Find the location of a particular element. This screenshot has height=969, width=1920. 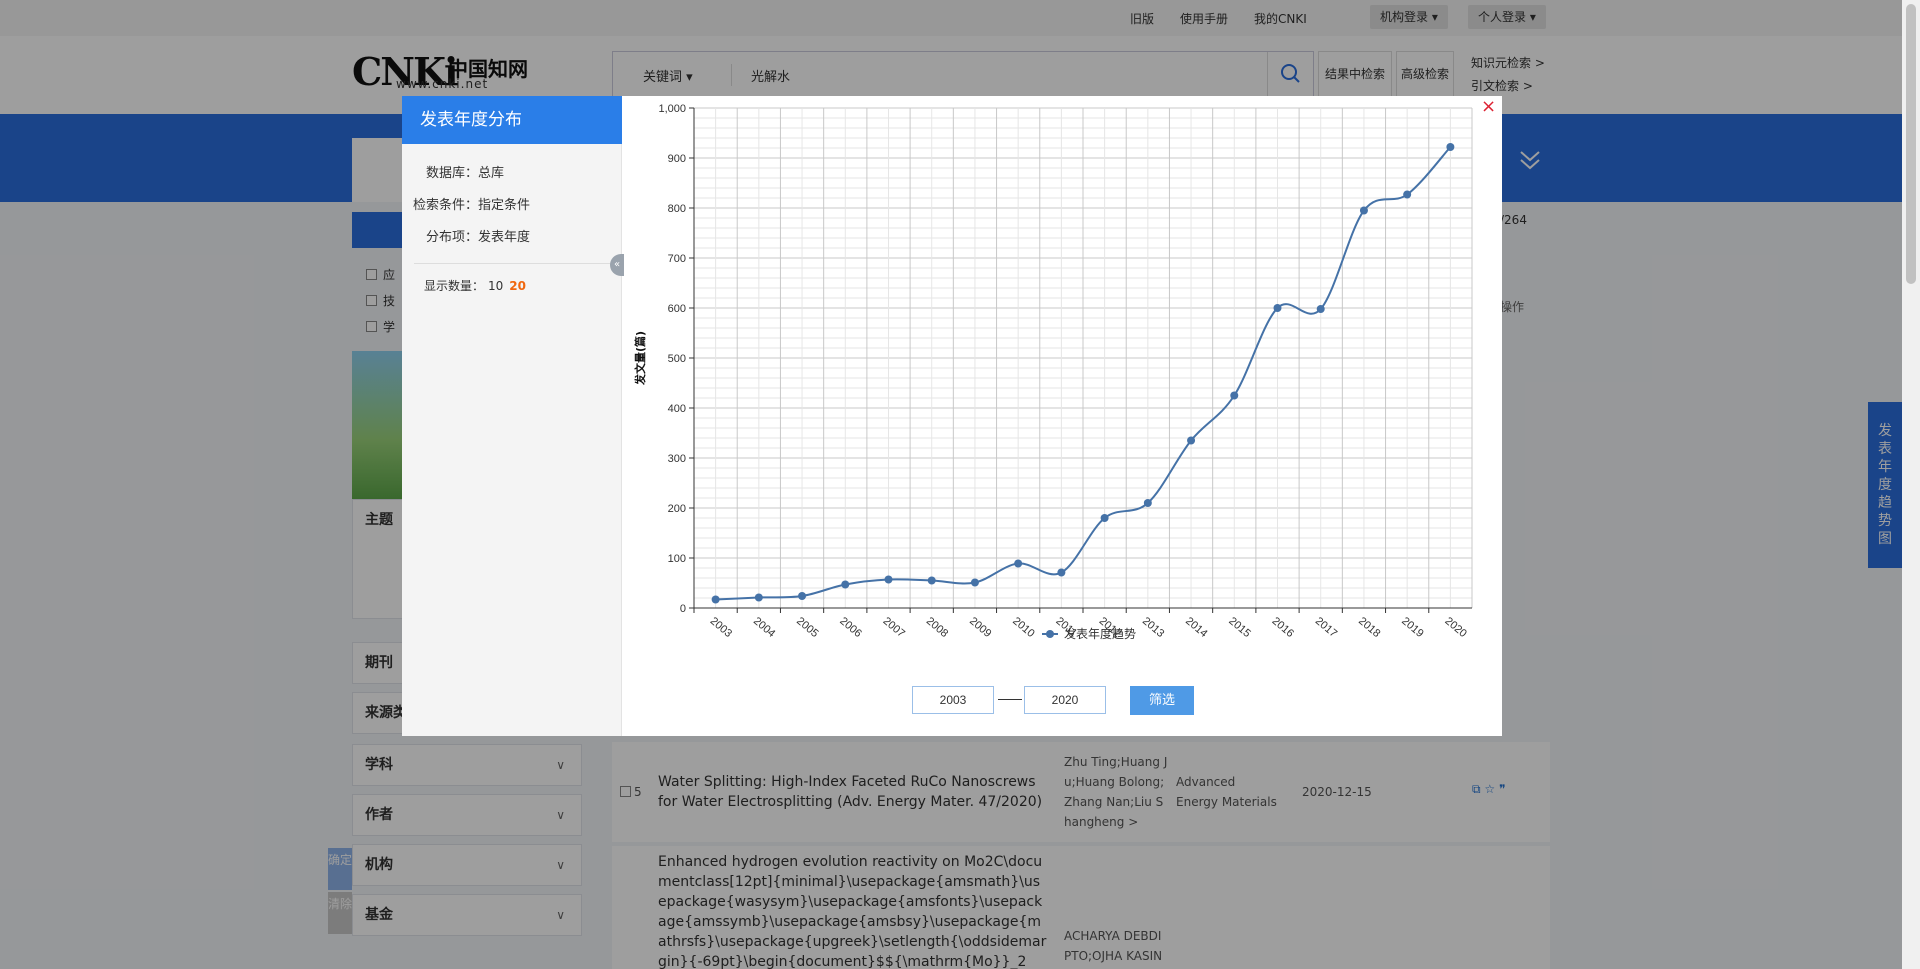

x-tick-label: 2005 is located at coordinates (807, 627).